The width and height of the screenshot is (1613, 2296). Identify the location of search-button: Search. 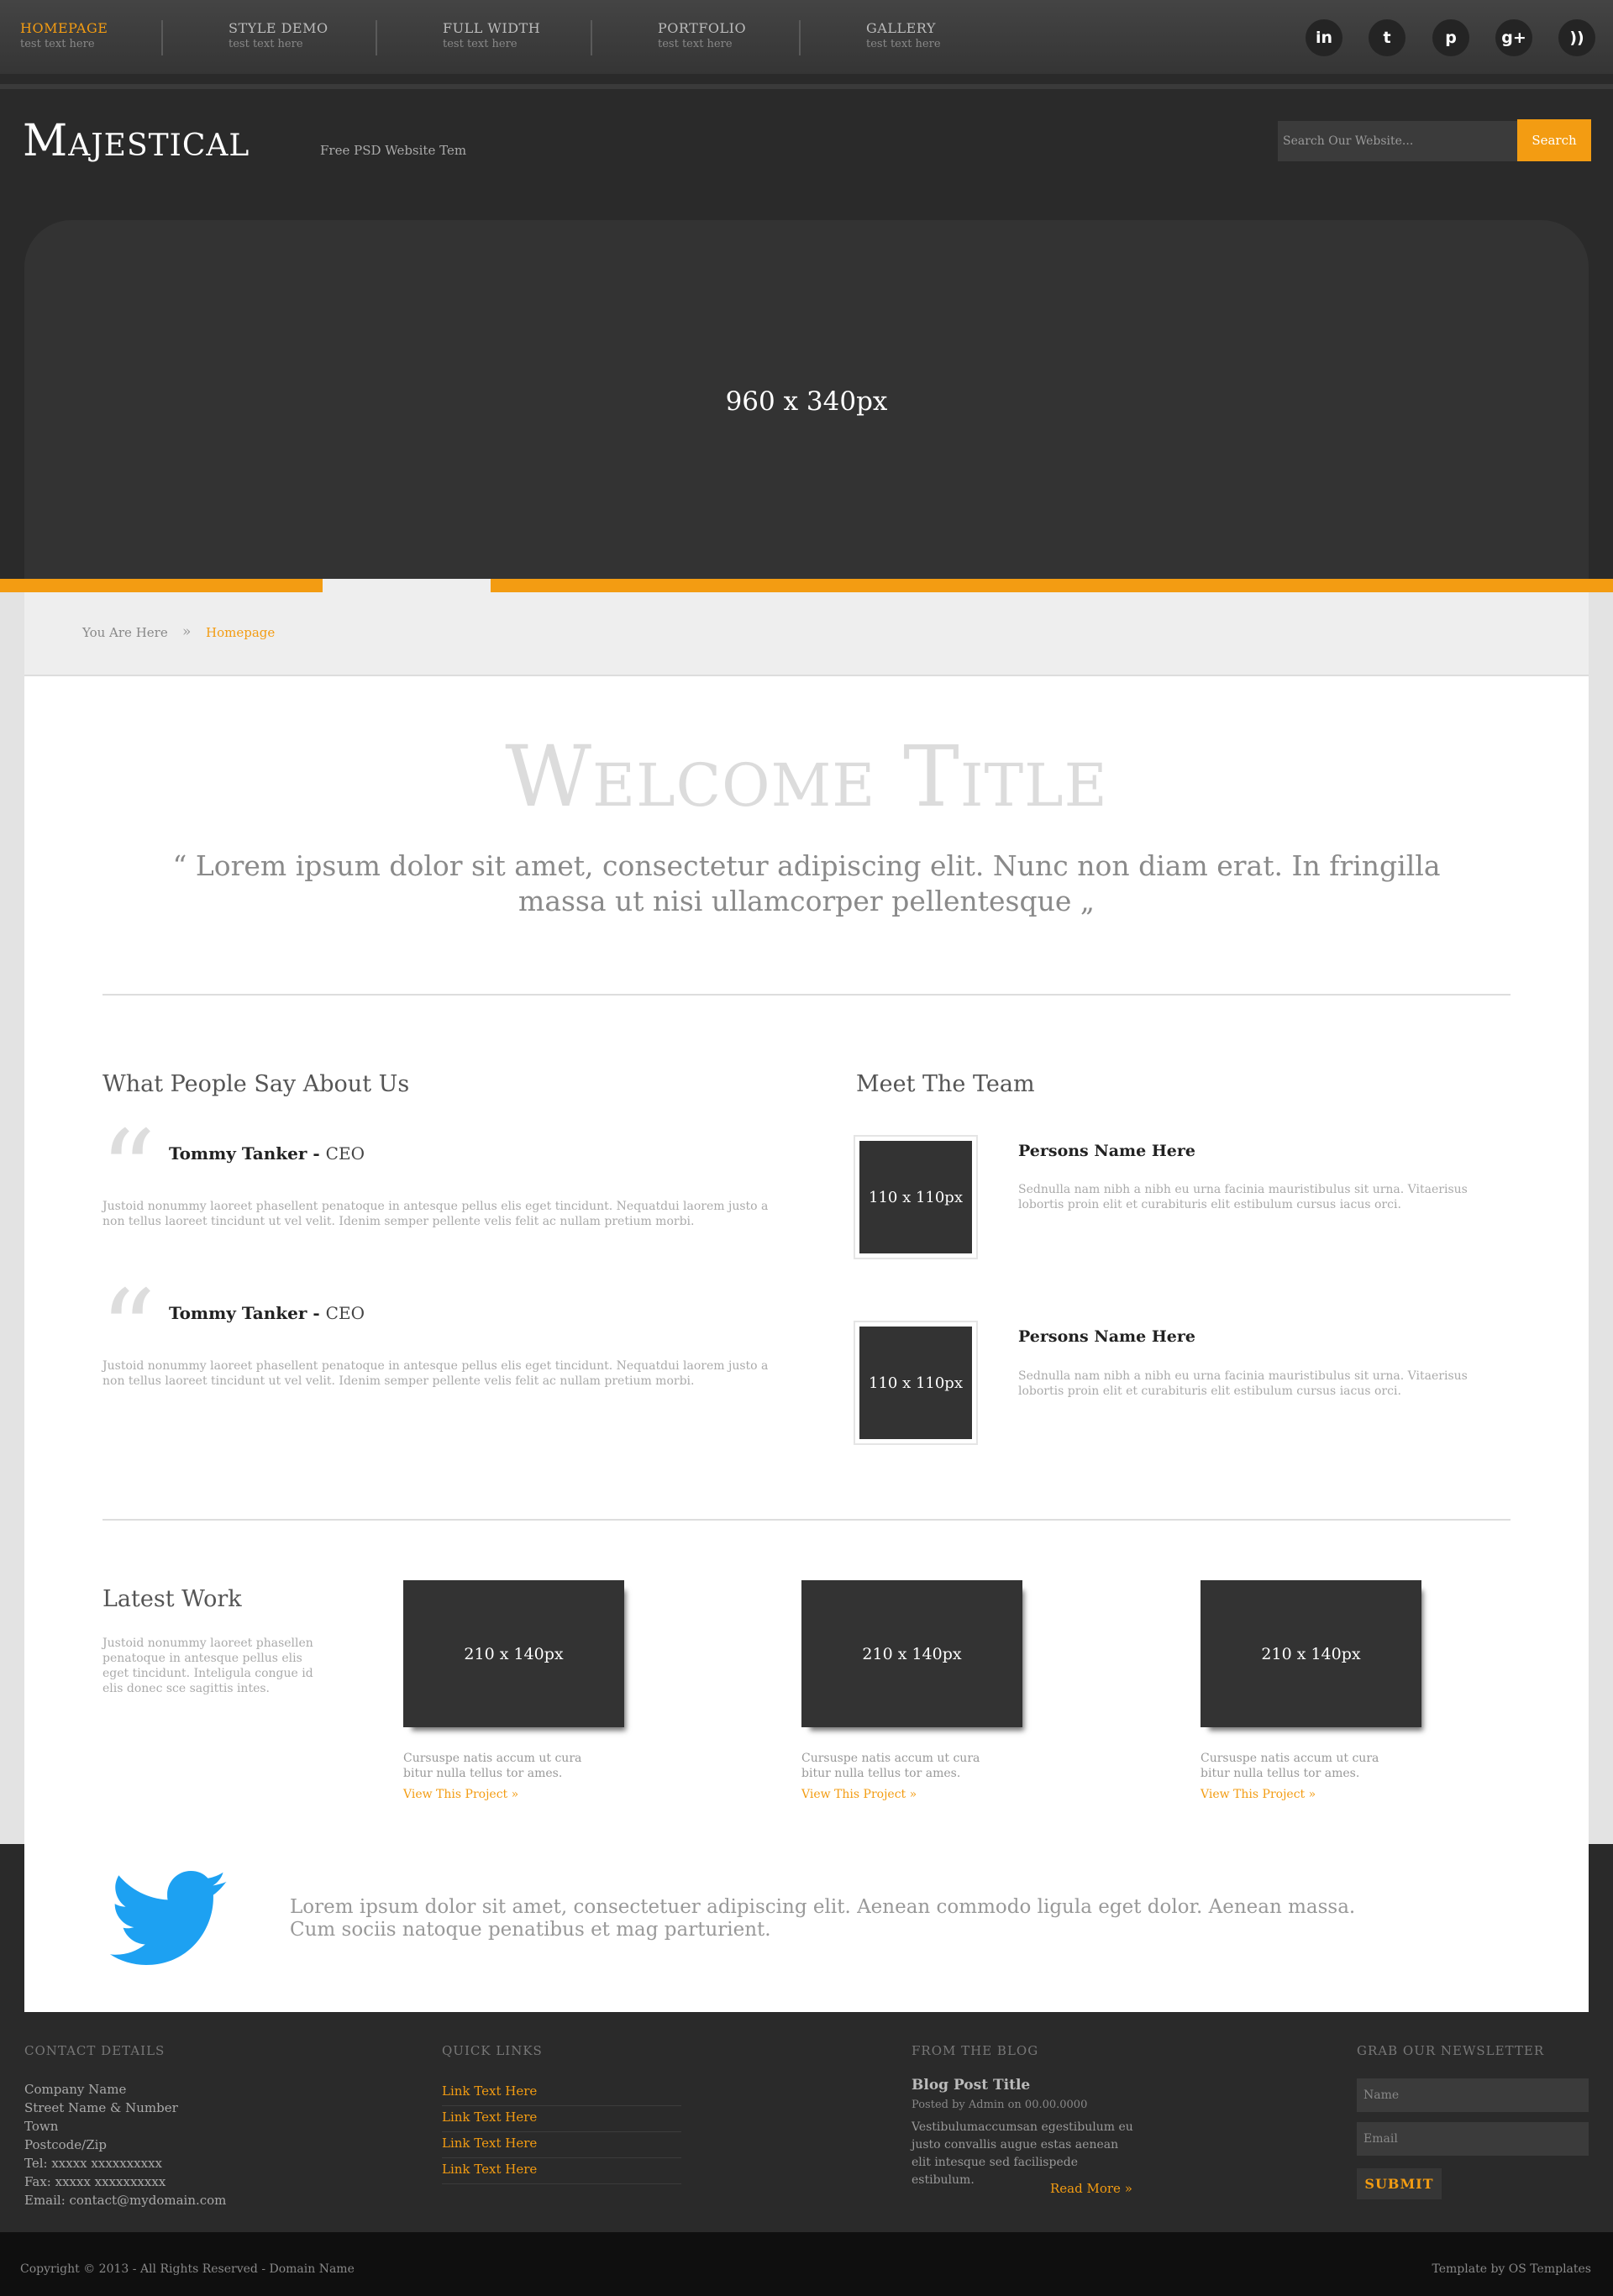
(1554, 140).